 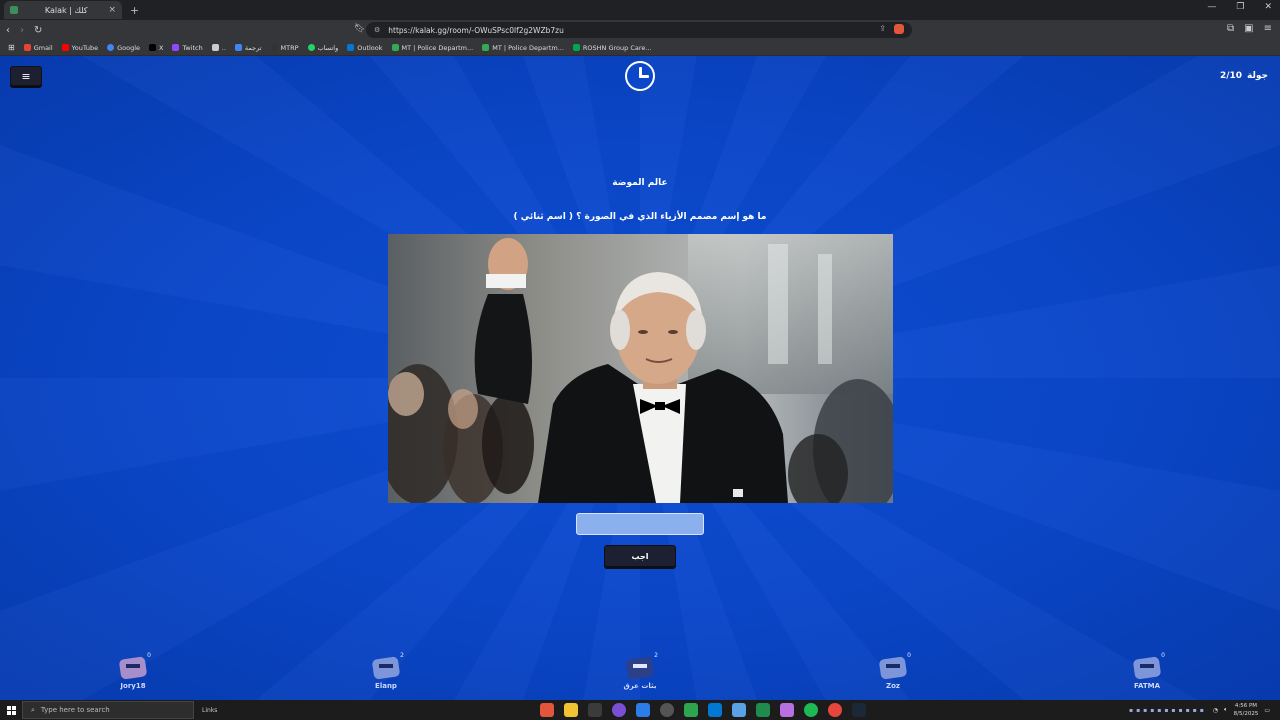 What do you see at coordinates (835, 710) in the screenshot?
I see `chrome-icon` at bounding box center [835, 710].